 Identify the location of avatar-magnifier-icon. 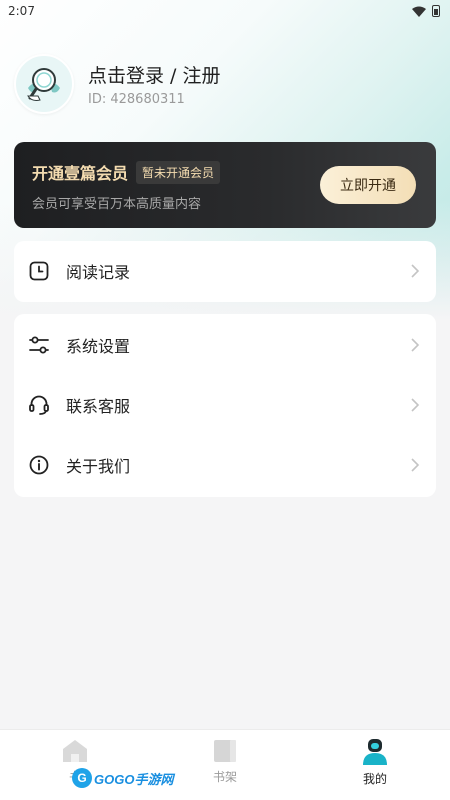
(43, 84).